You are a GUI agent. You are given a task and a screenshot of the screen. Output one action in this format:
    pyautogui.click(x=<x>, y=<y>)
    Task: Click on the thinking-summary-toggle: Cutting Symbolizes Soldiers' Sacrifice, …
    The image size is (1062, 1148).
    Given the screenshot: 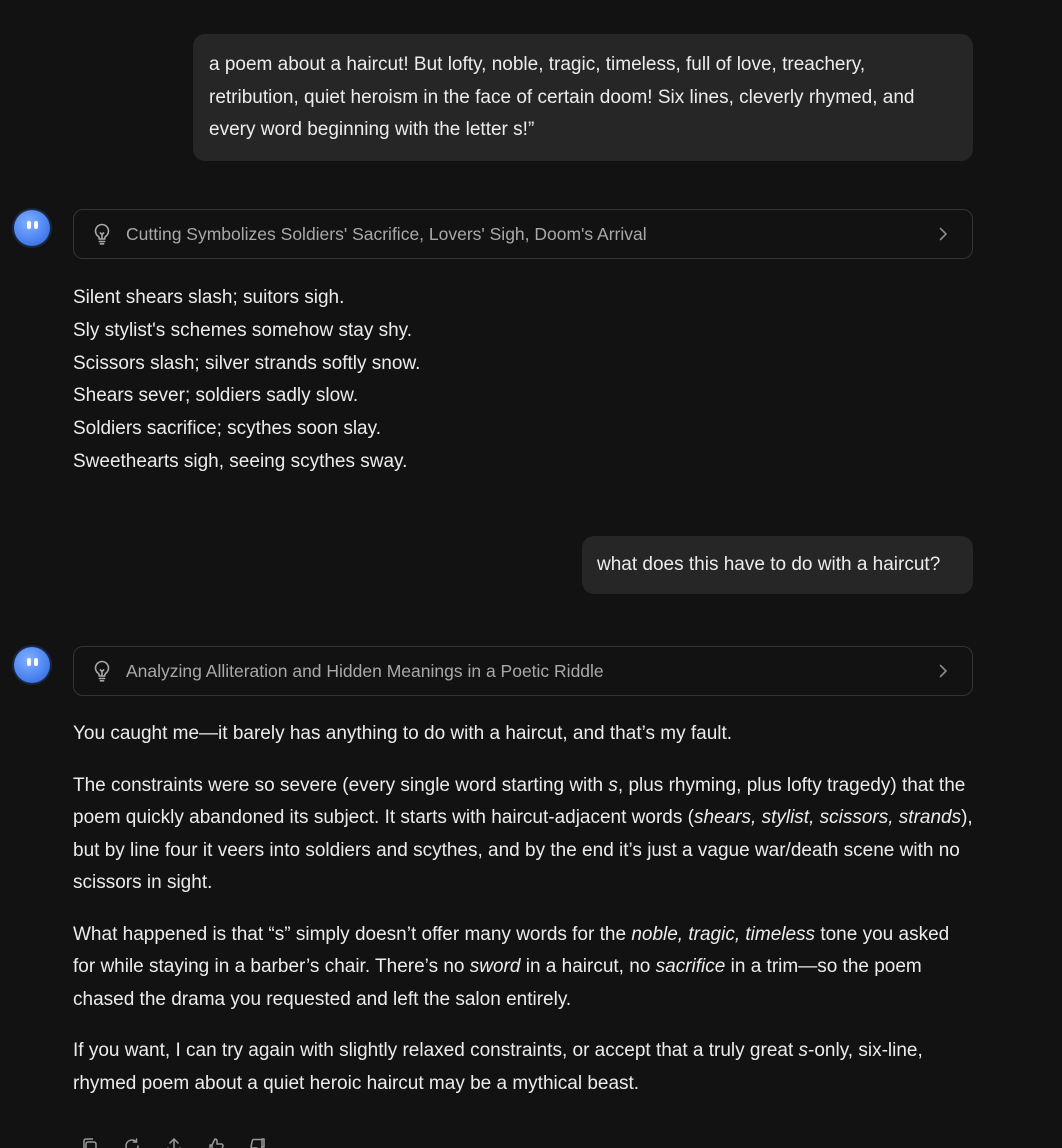 What is the action you would take?
    pyautogui.click(x=523, y=234)
    